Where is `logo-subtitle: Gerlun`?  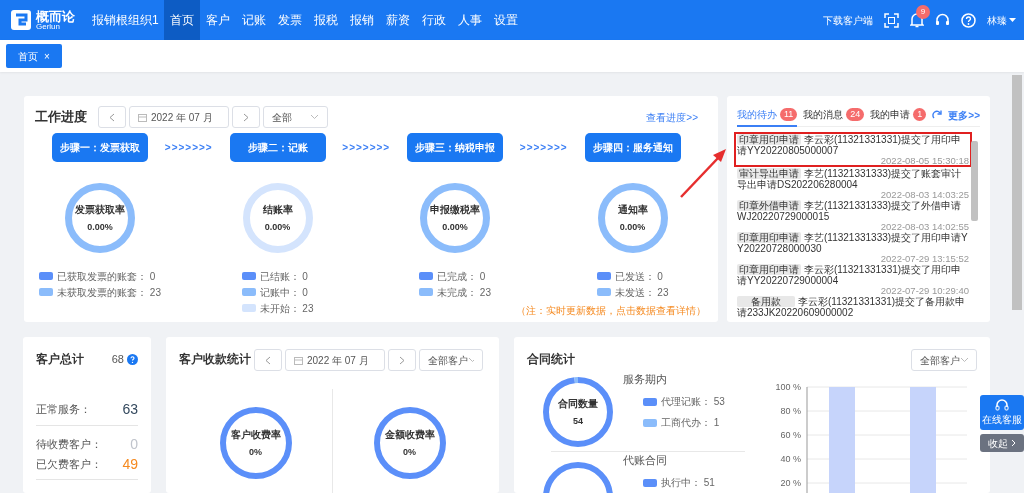 logo-subtitle: Gerlun is located at coordinates (48, 26).